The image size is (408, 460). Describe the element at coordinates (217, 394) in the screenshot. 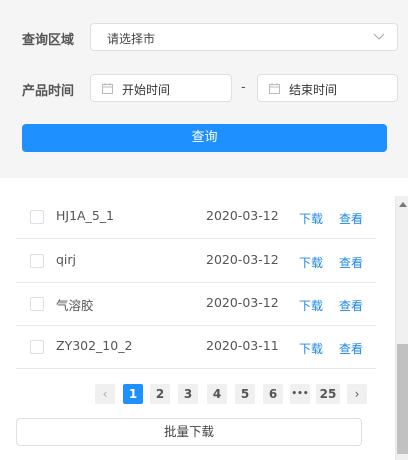

I see `page-button: 4` at that location.